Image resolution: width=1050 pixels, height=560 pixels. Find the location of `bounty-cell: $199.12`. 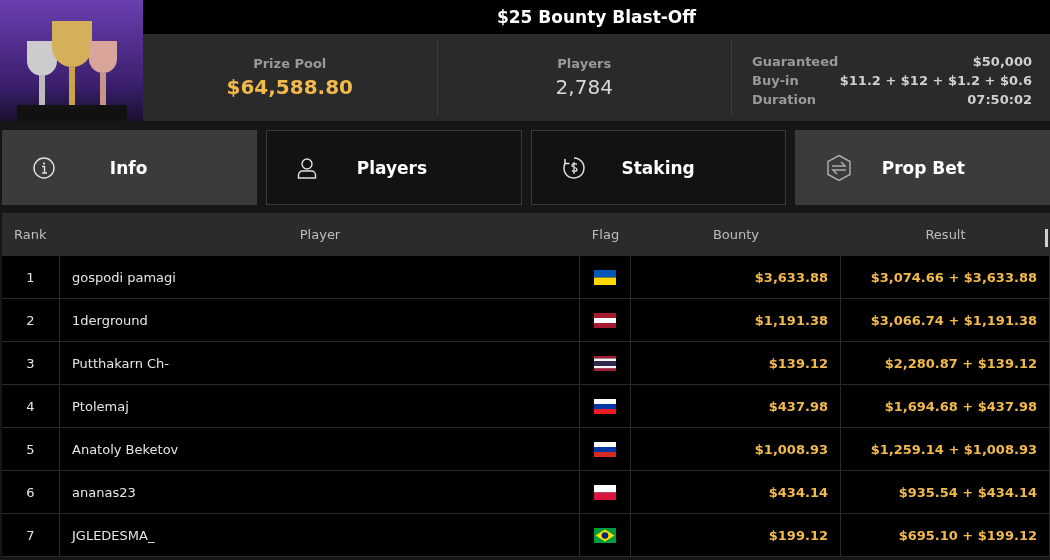

bounty-cell: $199.12 is located at coordinates (736, 535).